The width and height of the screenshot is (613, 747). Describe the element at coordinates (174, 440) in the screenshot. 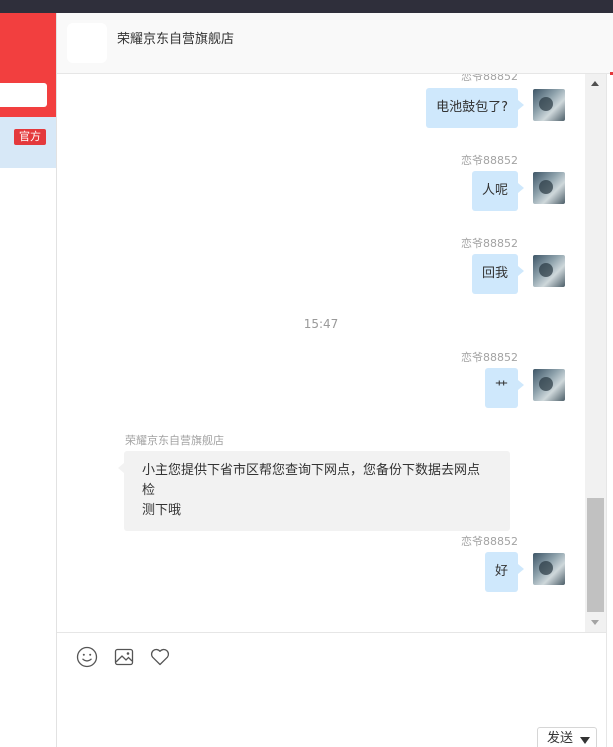

I see `message-nickname: 荣耀京东自营旗舰店` at that location.